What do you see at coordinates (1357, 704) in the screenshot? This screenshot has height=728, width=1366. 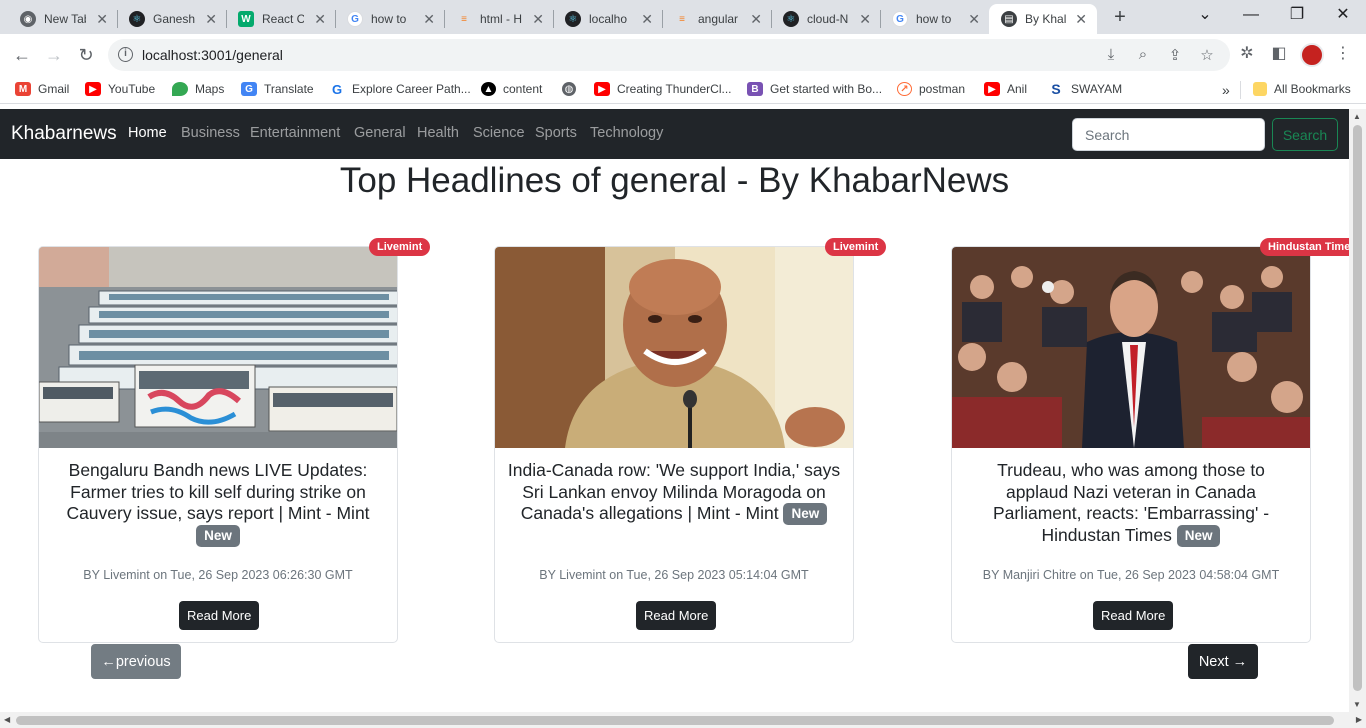 I see `scroll-down-arrow-icon: ▼` at bounding box center [1357, 704].